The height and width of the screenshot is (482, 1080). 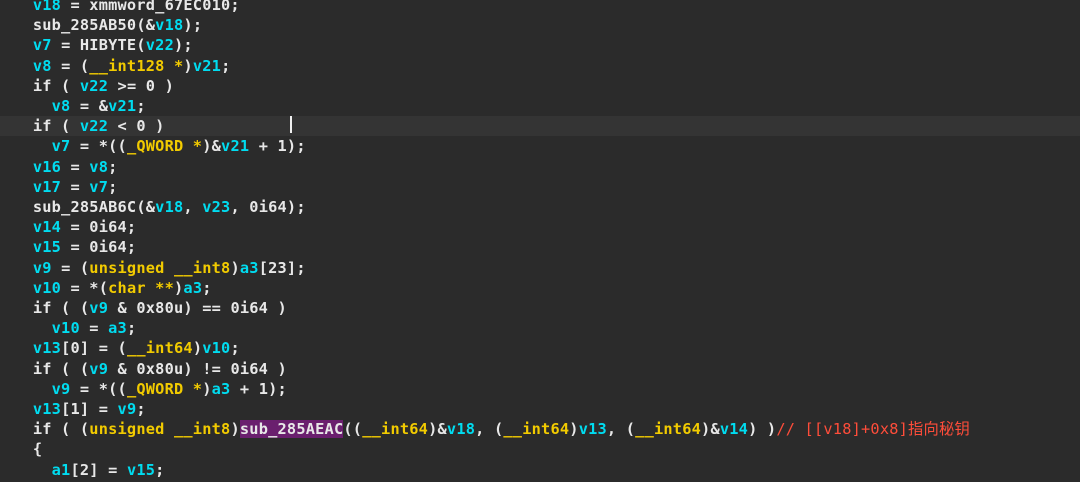 What do you see at coordinates (540, 126) in the screenshot?
I see `code-line: if ( v22 < 0 )` at bounding box center [540, 126].